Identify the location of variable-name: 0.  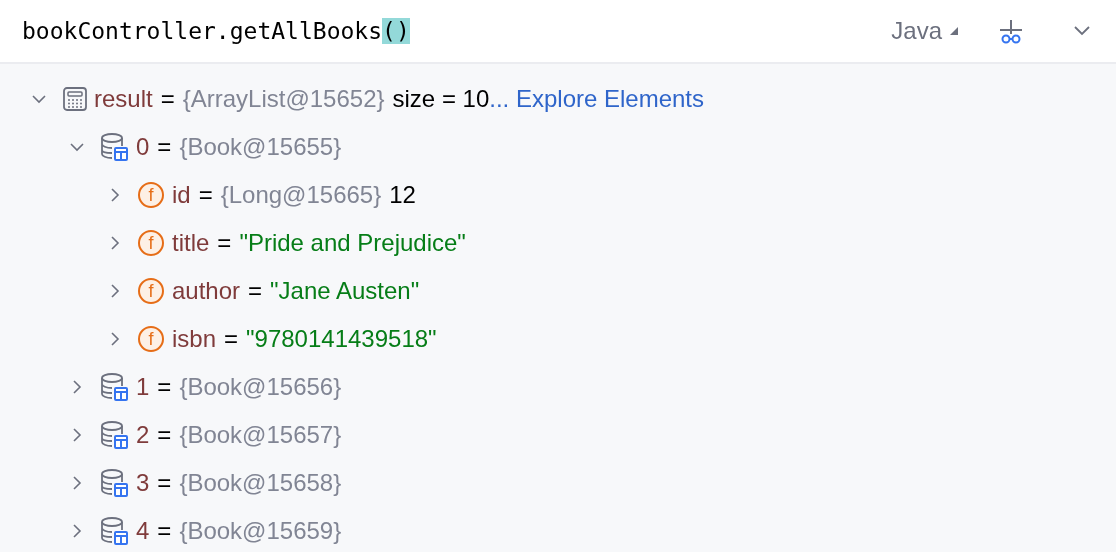
(143, 147).